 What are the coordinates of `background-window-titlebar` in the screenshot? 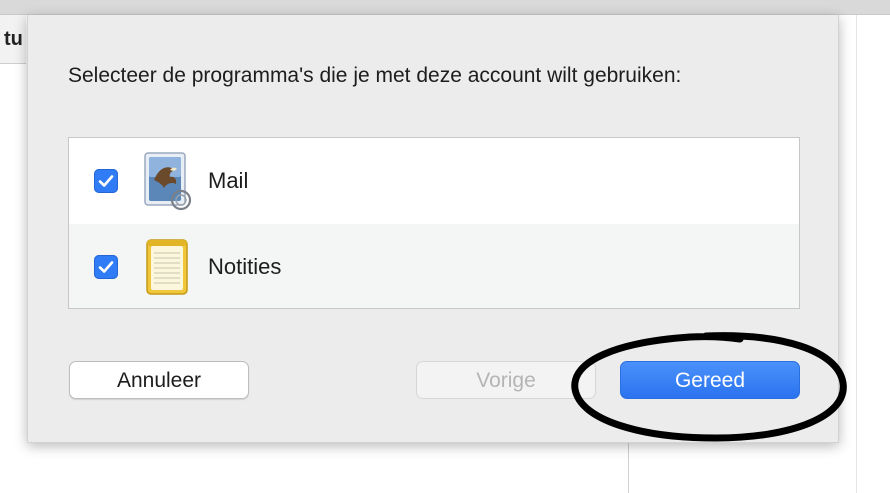 It's located at (445, 7).